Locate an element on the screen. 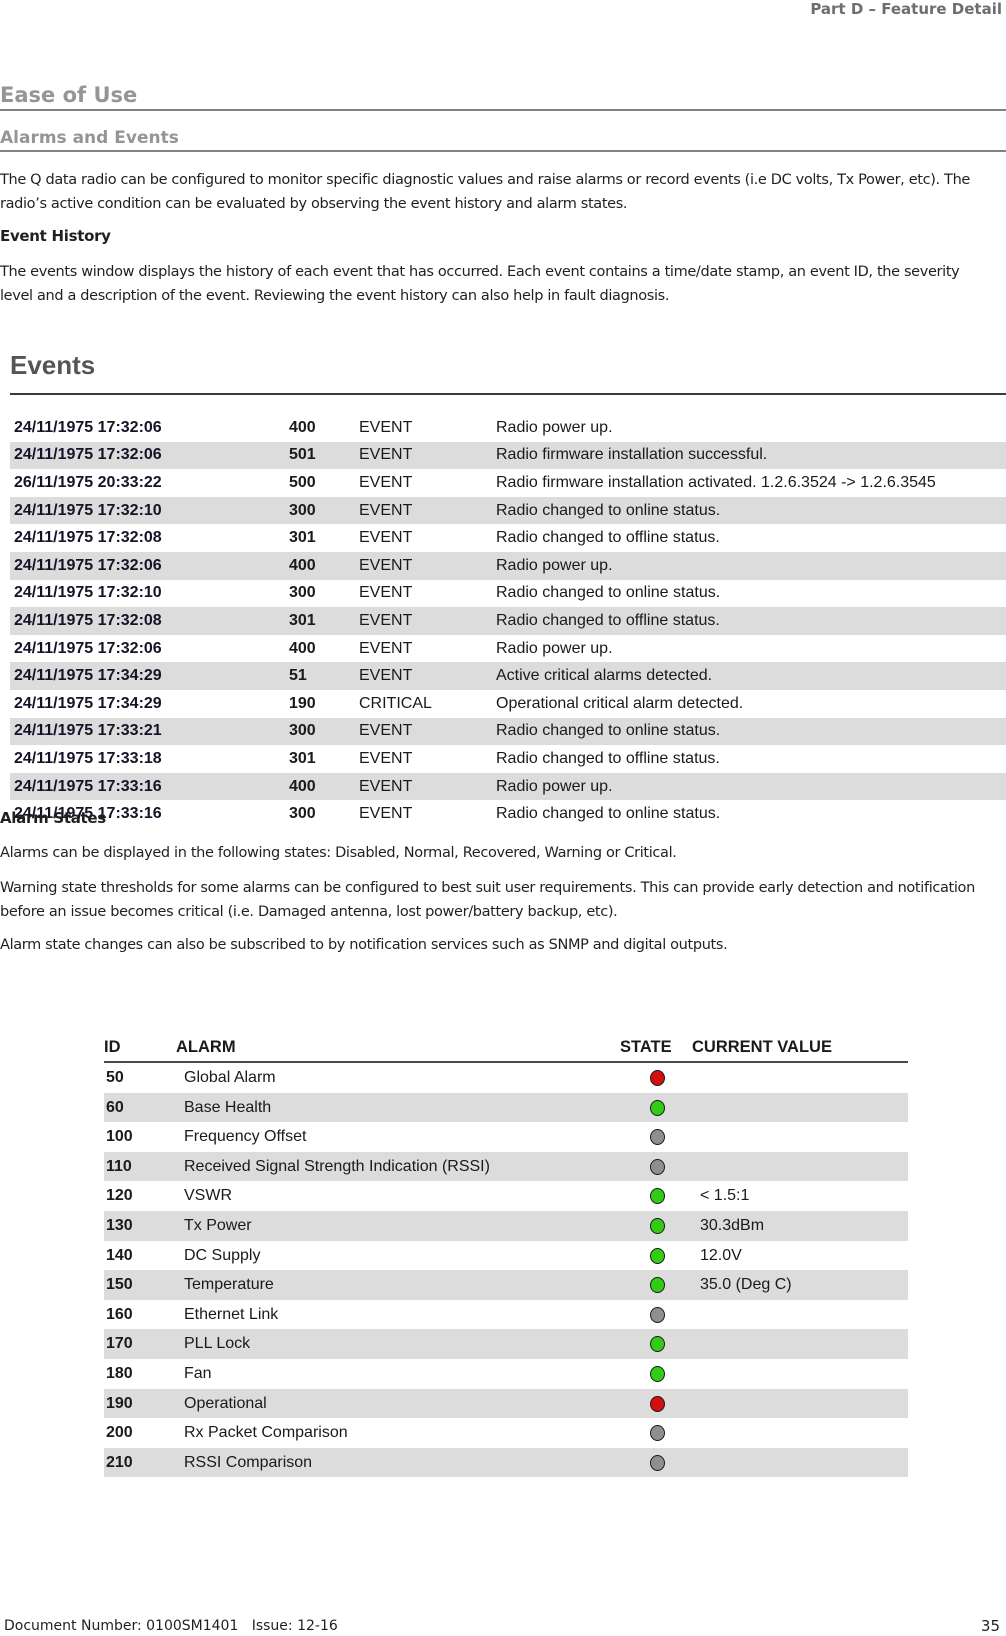  header-current-value: CURRENT VALUE is located at coordinates (762, 1047).